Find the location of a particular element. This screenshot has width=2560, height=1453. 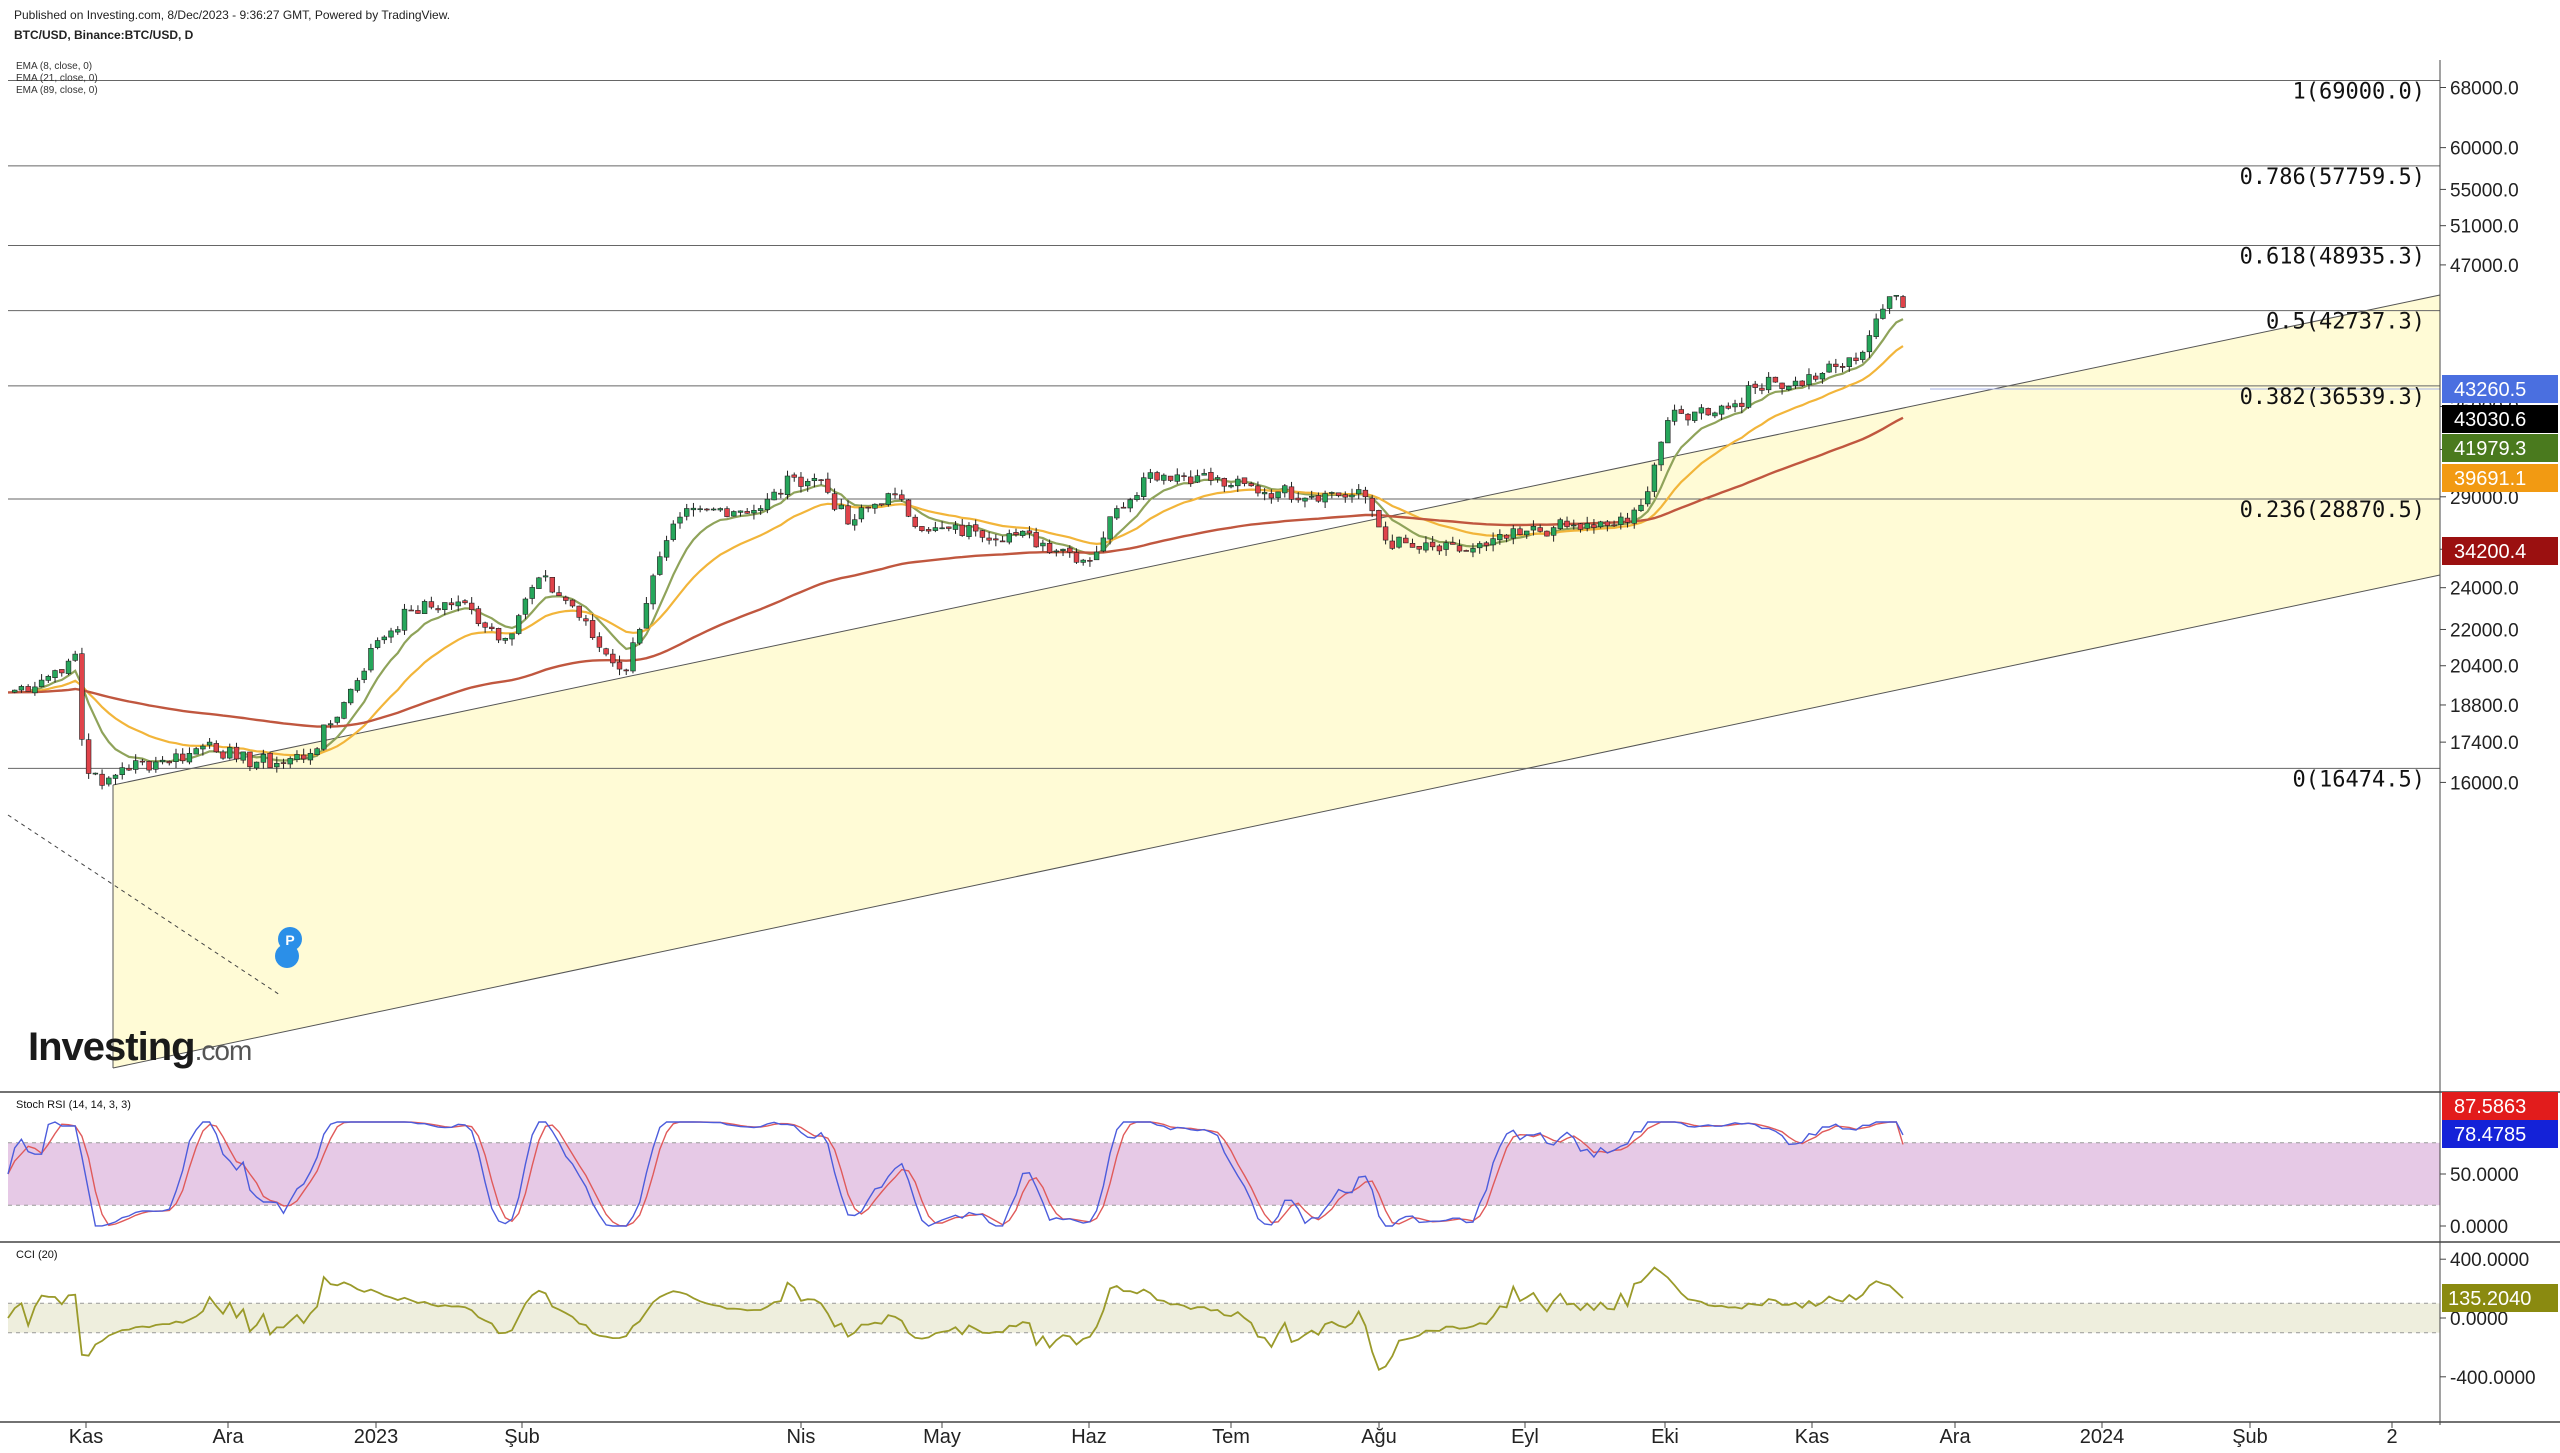

price-badge-label: 41979.3 is located at coordinates (2490, 449).